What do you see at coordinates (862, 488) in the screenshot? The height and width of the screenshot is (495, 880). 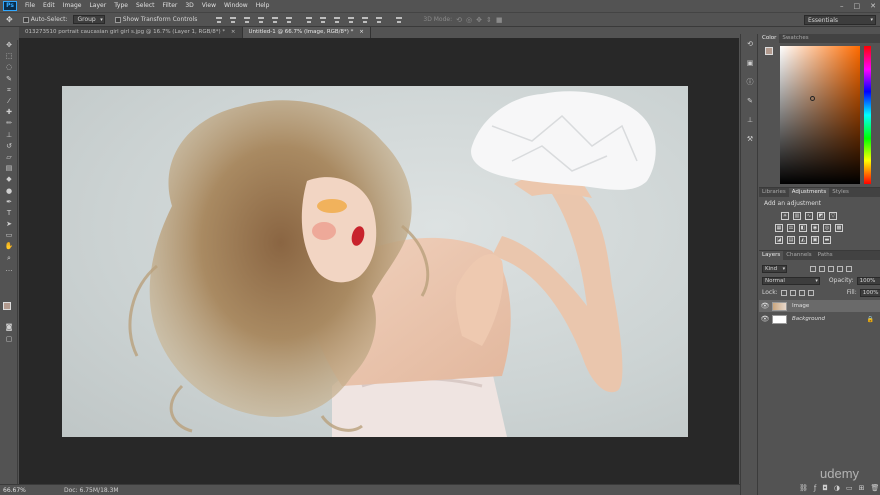 I see `new-layer-icon: ⊞` at bounding box center [862, 488].